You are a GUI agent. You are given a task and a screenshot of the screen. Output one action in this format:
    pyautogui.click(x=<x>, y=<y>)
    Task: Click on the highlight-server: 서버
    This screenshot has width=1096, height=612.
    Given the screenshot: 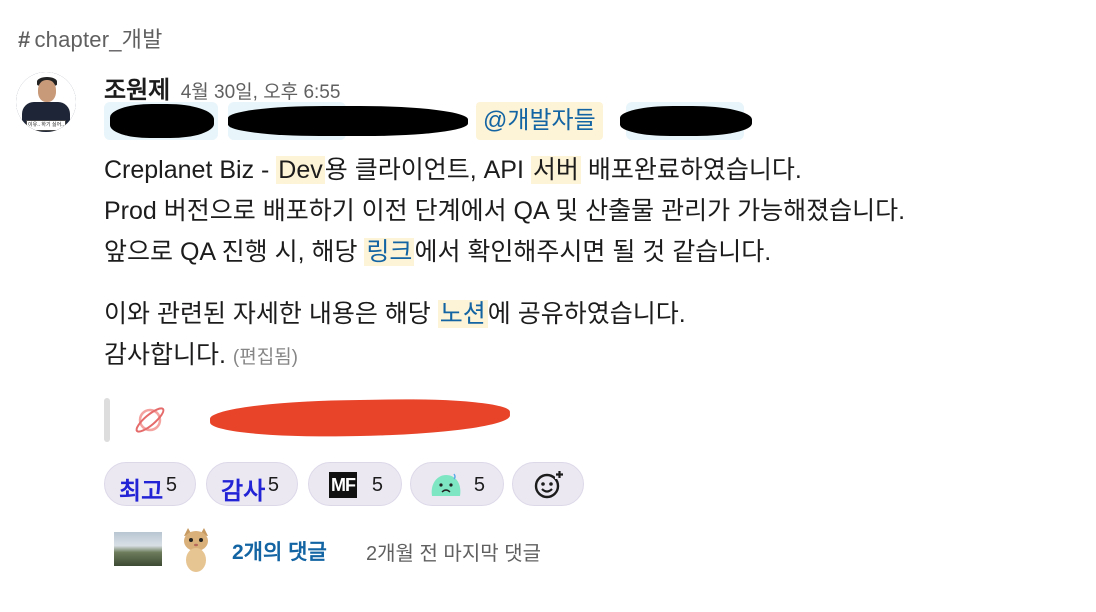 What is the action you would take?
    pyautogui.click(x=555, y=170)
    